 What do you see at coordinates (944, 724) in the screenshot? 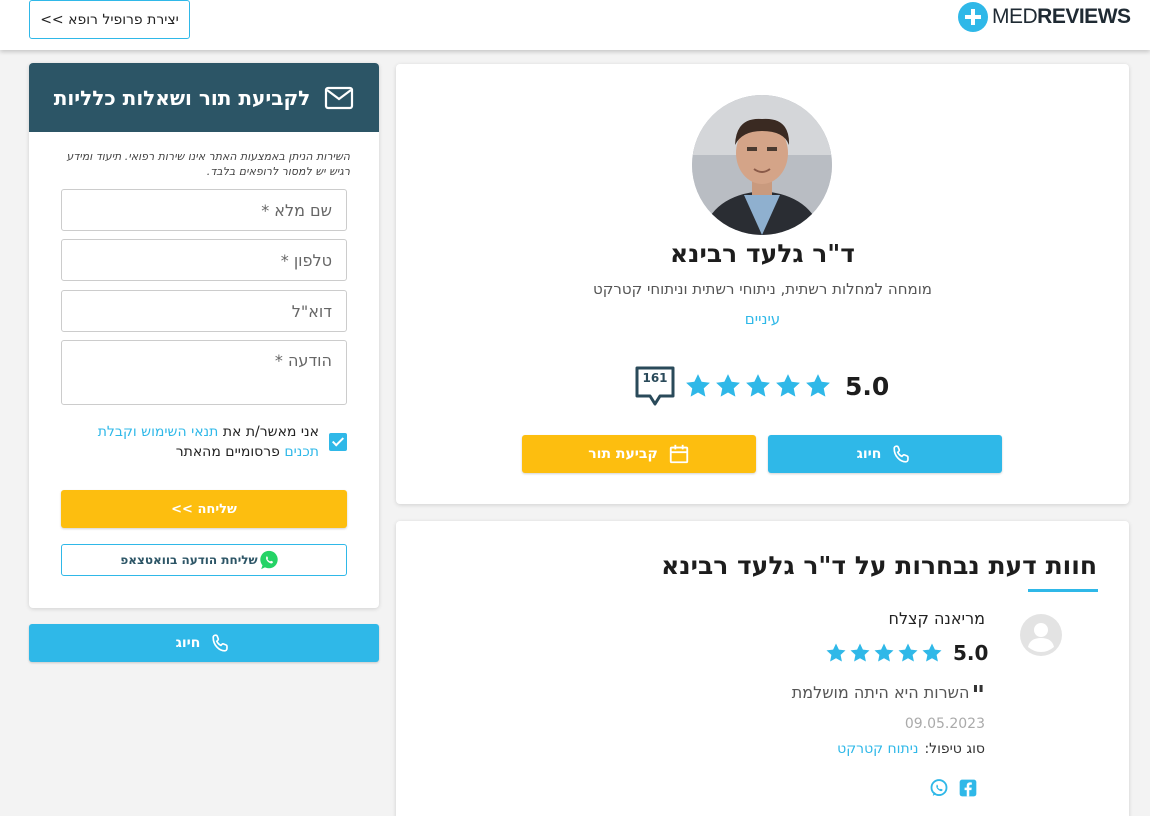
I see `review-date: 09.05.2023` at bounding box center [944, 724].